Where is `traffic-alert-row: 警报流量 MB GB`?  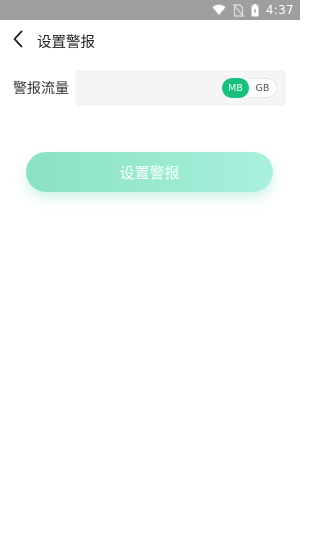 traffic-alert-row: 警报流量 MB GB is located at coordinates (150, 88).